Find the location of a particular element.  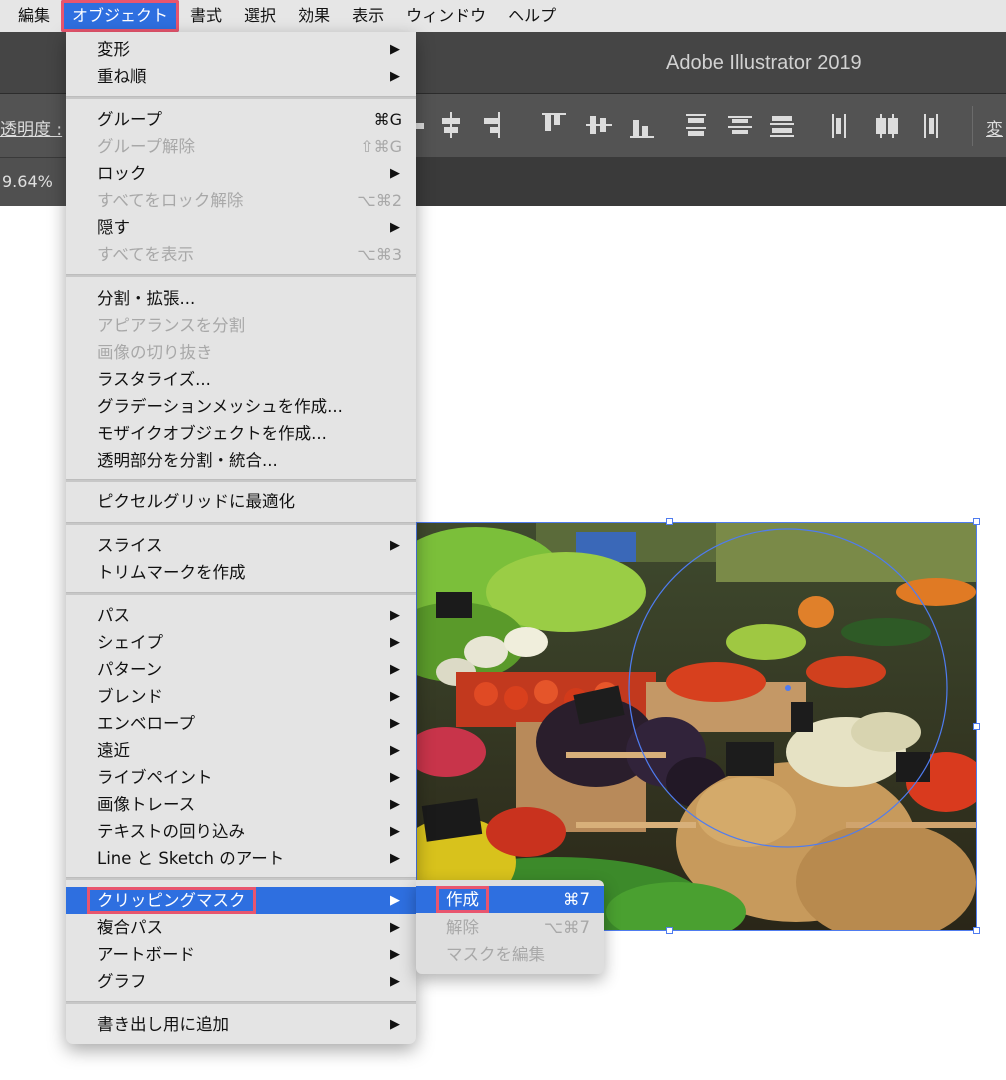

align-top-icon is located at coordinates (554, 122).